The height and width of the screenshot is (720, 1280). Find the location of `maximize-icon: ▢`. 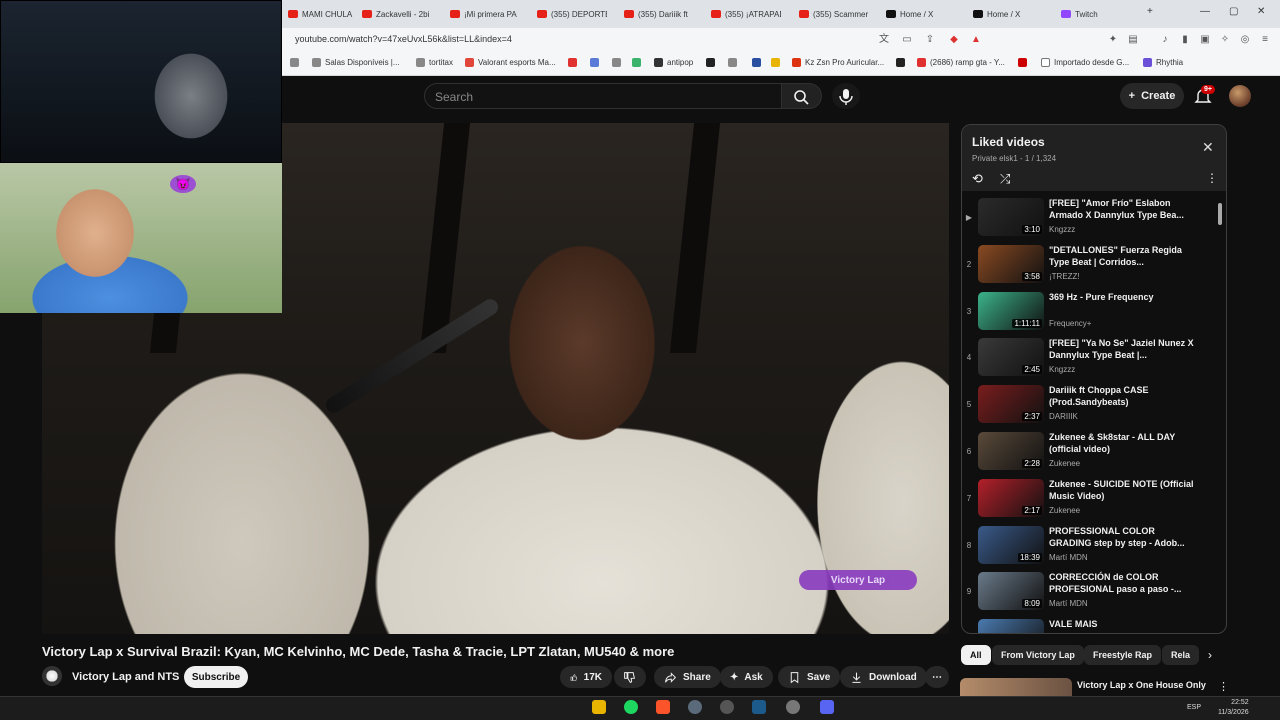

maximize-icon: ▢ is located at coordinates (1233, 11).